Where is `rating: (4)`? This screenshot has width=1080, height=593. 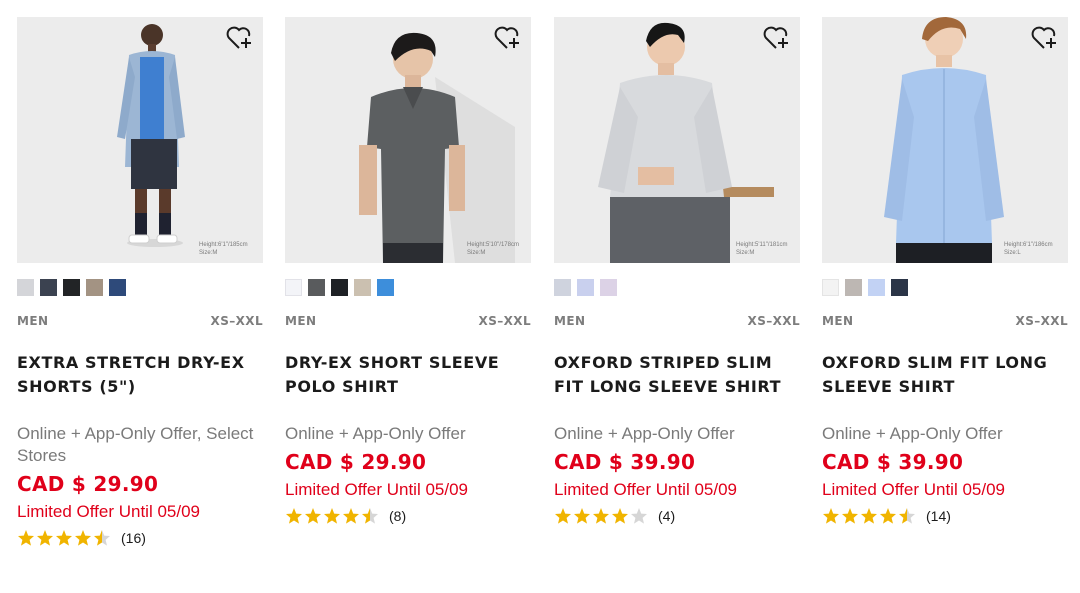
rating: (4) is located at coordinates (677, 516).